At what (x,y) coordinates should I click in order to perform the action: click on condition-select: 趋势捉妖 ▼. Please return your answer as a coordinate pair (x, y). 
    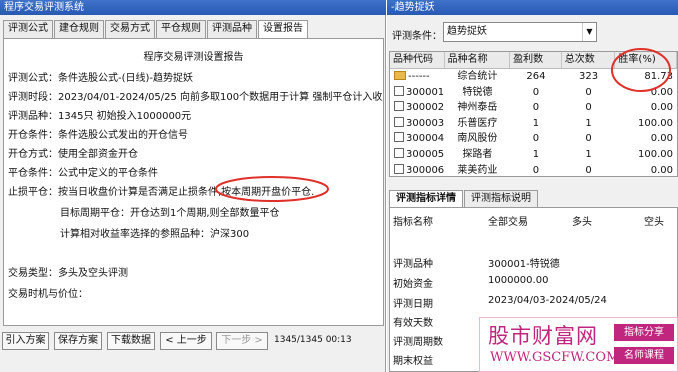
    Looking at the image, I should click on (520, 32).